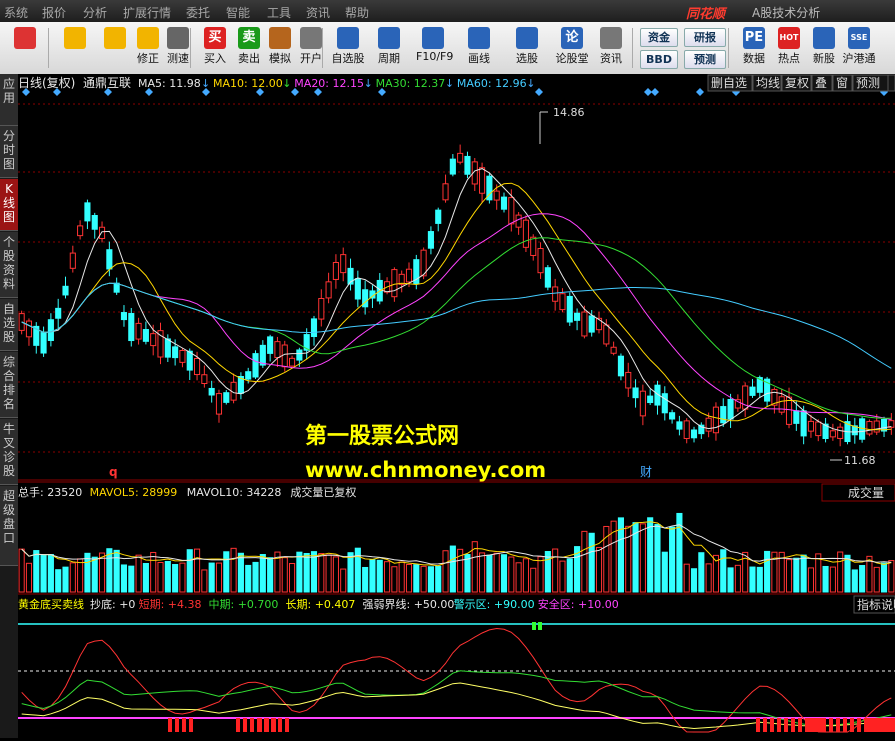 The image size is (895, 741). Describe the element at coordinates (540, 626) in the screenshot. I see `sell-signal-mark` at that location.